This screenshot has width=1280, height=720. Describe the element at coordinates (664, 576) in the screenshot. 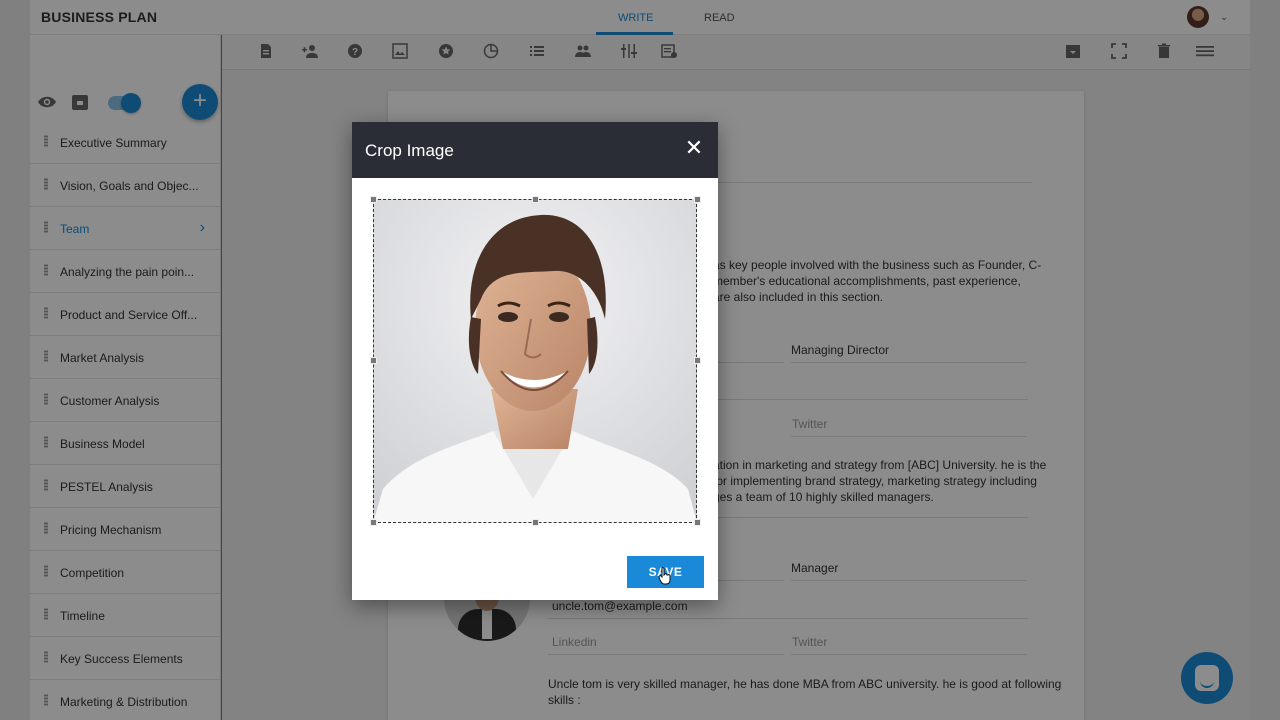

I see `hand-cursor-icon` at that location.